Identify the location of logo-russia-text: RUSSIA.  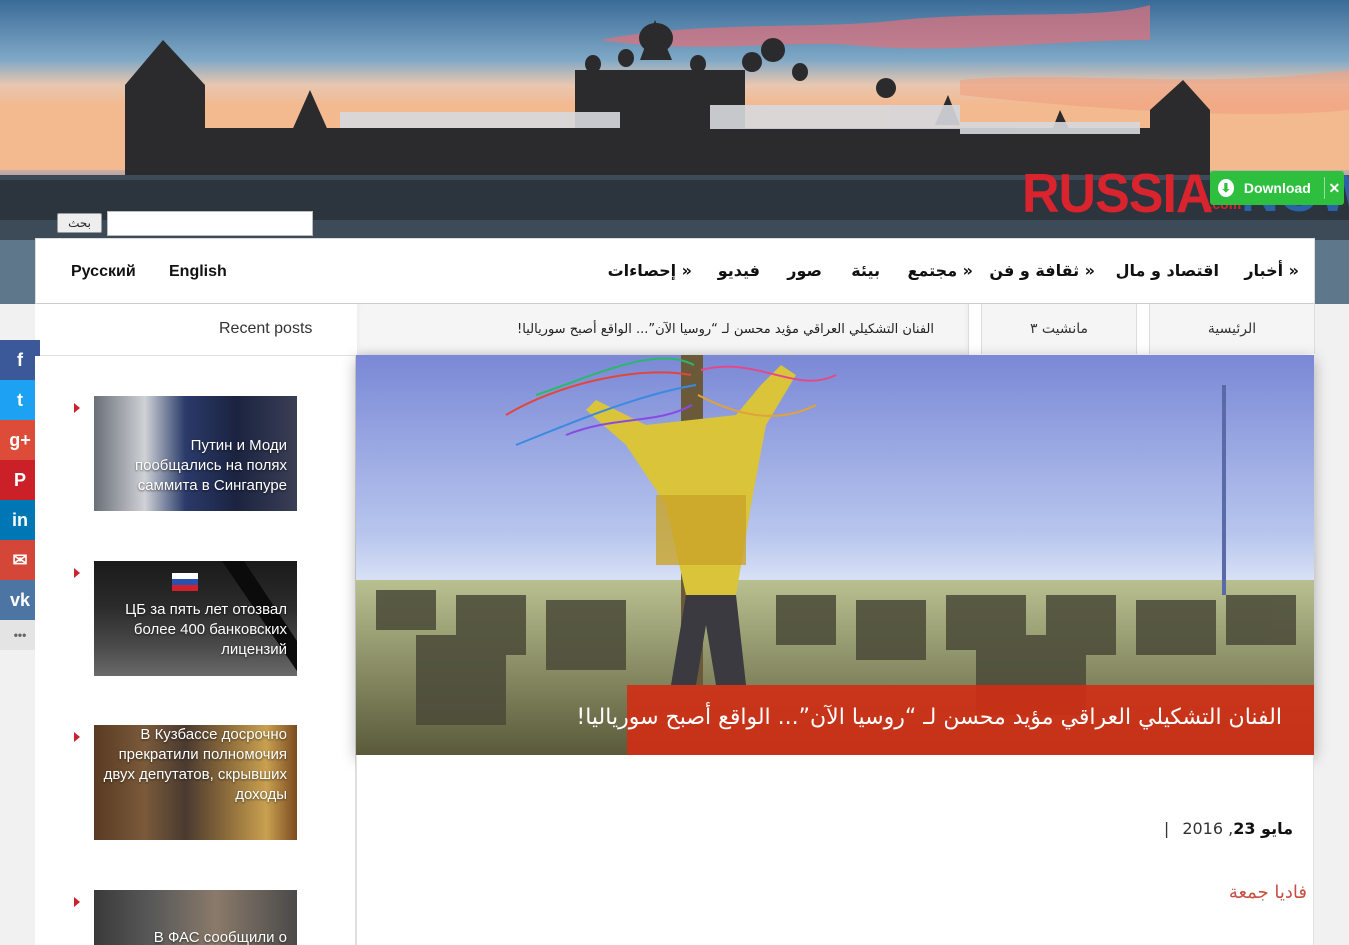
(1117, 194).